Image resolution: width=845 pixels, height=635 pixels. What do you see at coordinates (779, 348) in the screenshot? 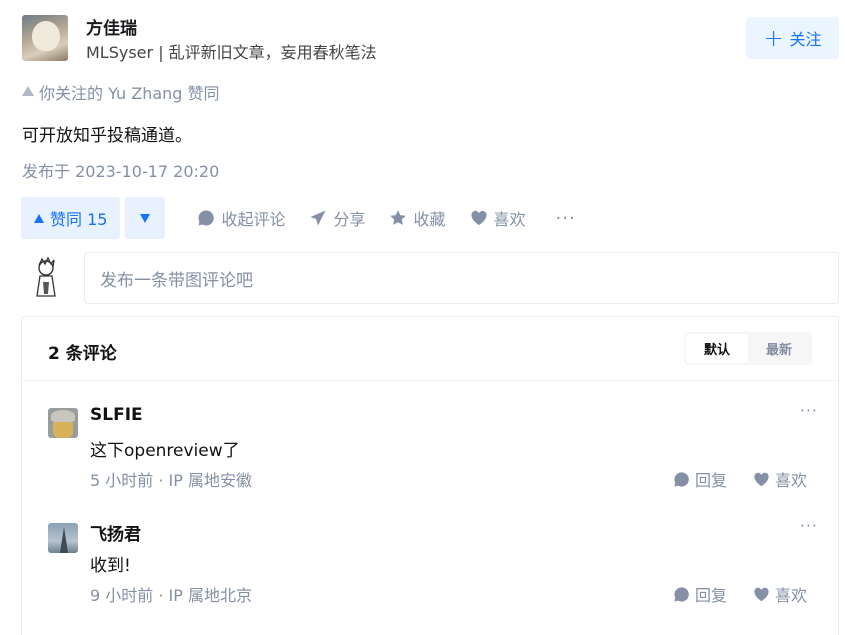
I see `sort-latest-tab: 最新` at bounding box center [779, 348].